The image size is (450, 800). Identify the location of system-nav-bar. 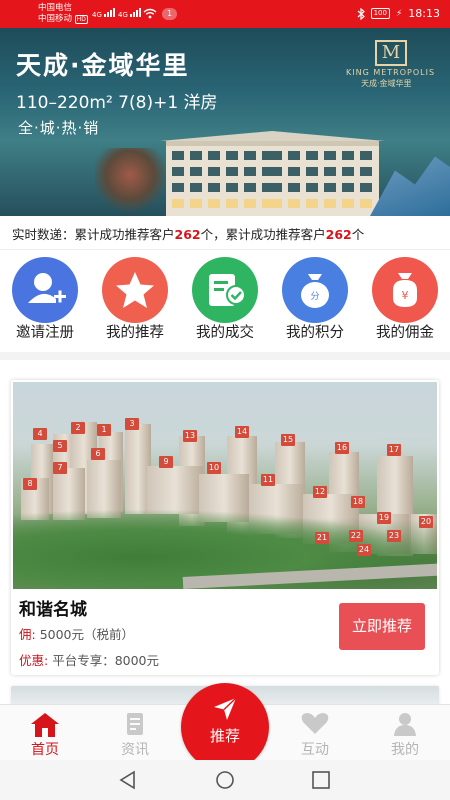
(225, 780).